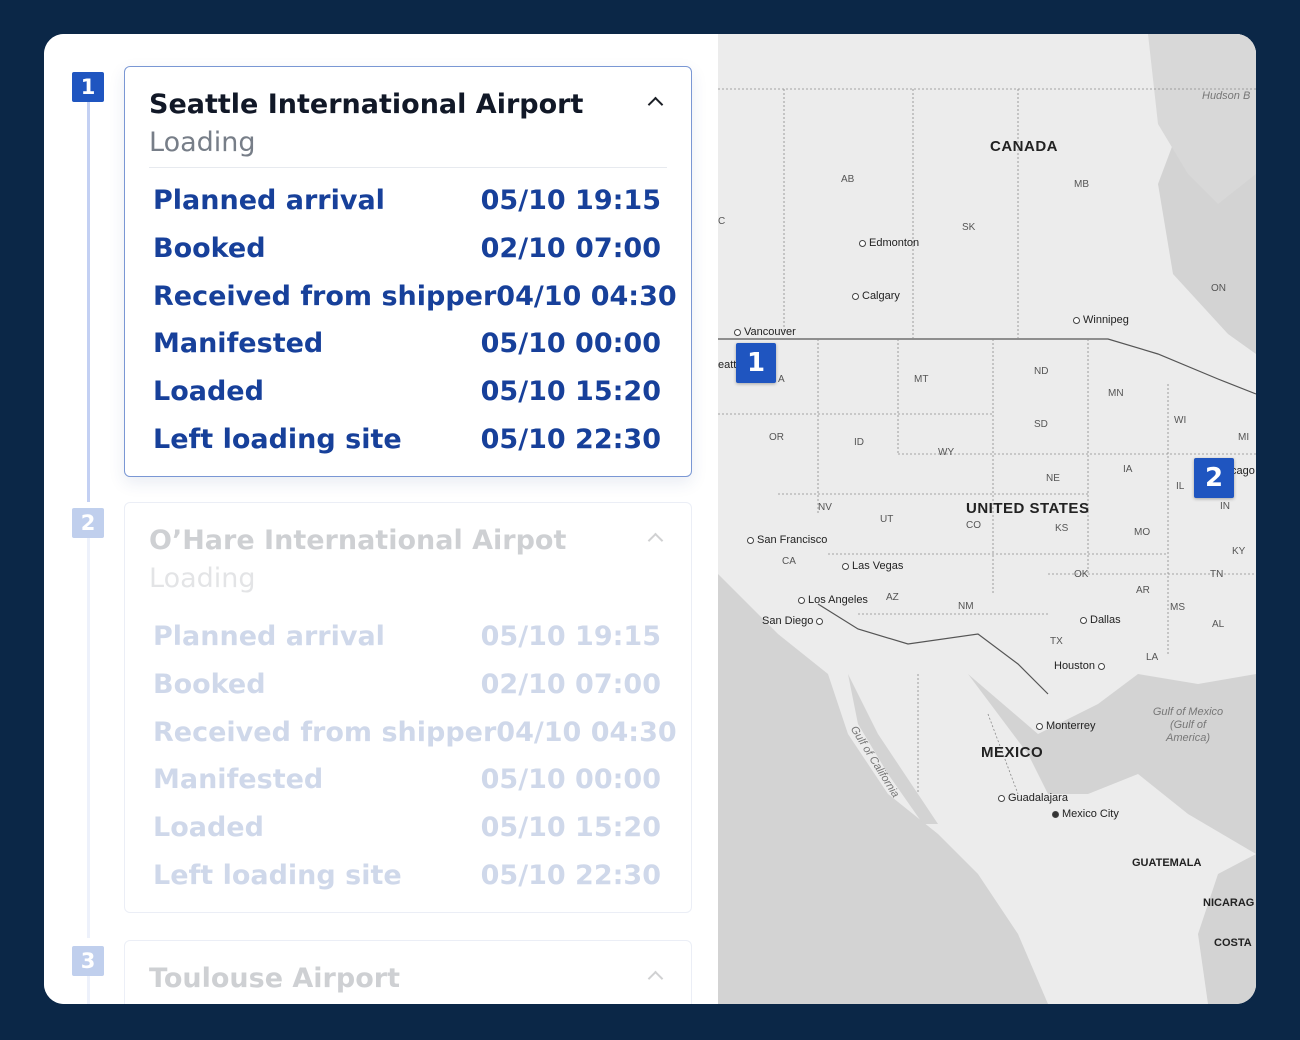 Image resolution: width=1300 pixels, height=1040 pixels. What do you see at coordinates (765, 332) in the screenshot?
I see `map-city-label: Vancouver` at bounding box center [765, 332].